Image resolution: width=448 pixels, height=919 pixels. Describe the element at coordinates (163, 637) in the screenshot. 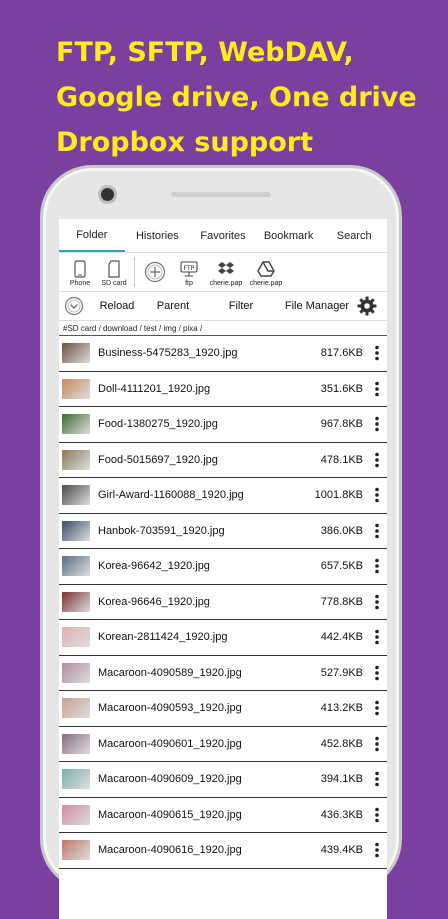

I see `file-name: Korean-2811424_1920.jpg` at that location.